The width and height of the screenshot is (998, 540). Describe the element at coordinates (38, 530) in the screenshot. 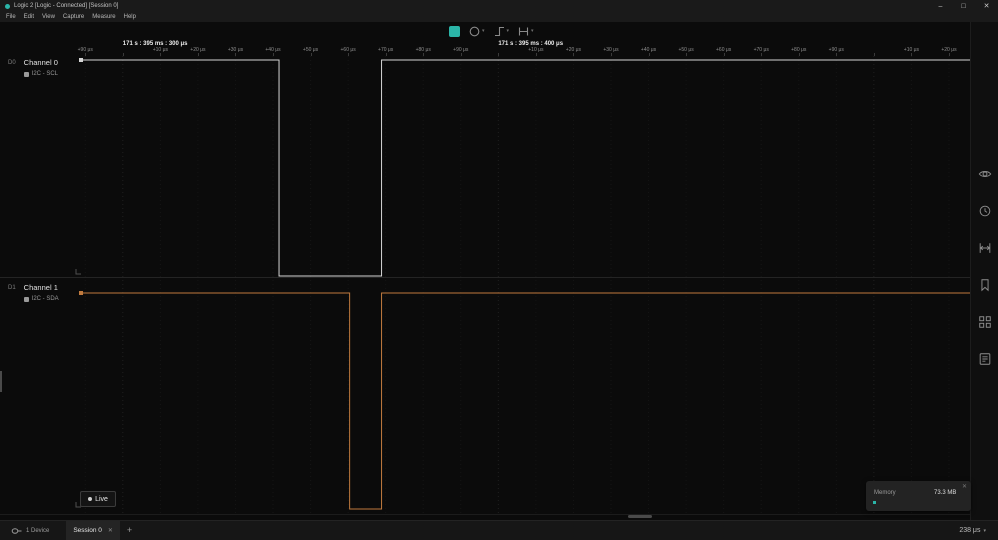

I see `device-label: 1 Device` at that location.